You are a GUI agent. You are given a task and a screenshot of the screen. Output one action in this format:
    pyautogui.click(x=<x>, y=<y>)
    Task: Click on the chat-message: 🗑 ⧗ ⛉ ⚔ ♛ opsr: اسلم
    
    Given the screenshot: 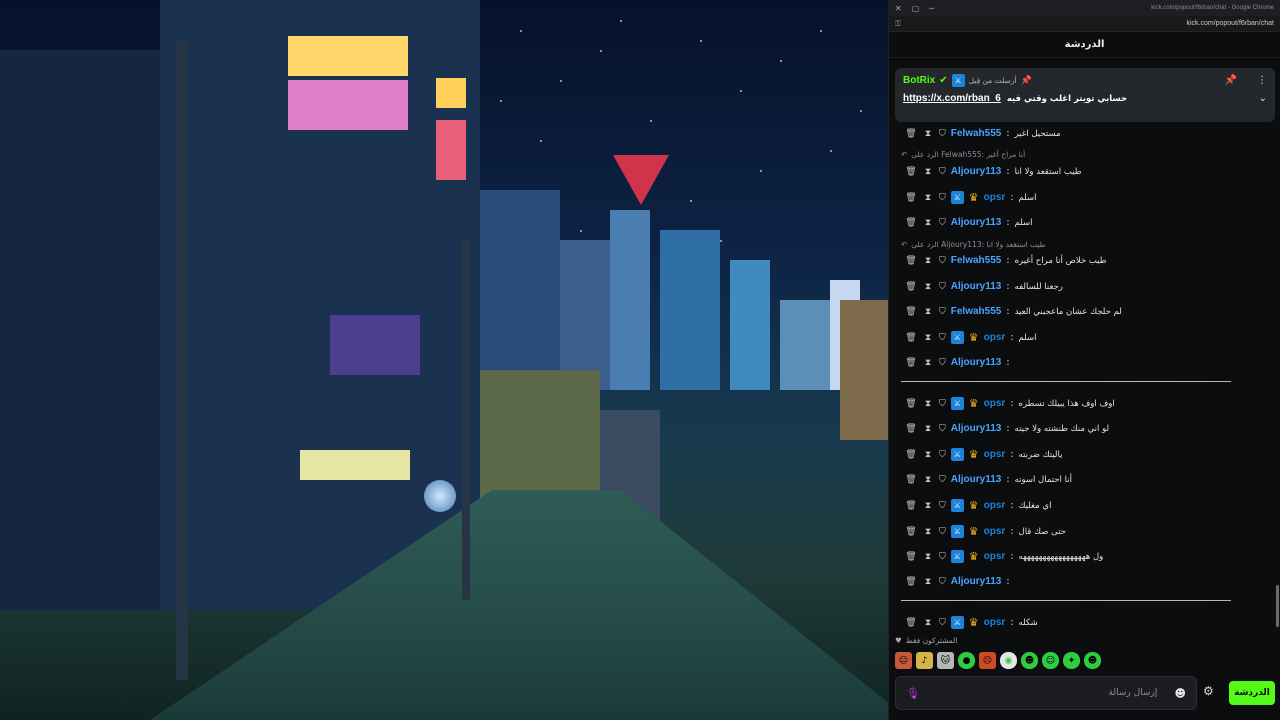 What is the action you would take?
    pyautogui.click(x=1084, y=337)
    